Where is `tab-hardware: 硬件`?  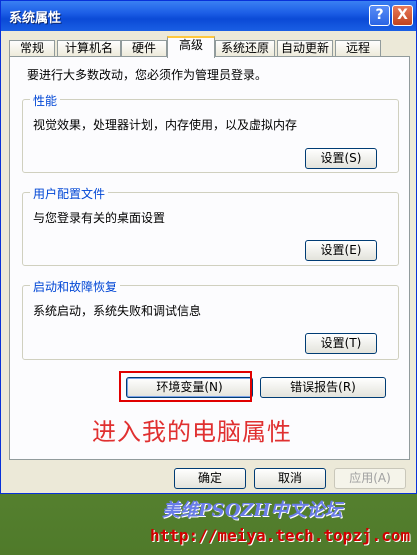
tab-hardware: 硬件 is located at coordinates (144, 48).